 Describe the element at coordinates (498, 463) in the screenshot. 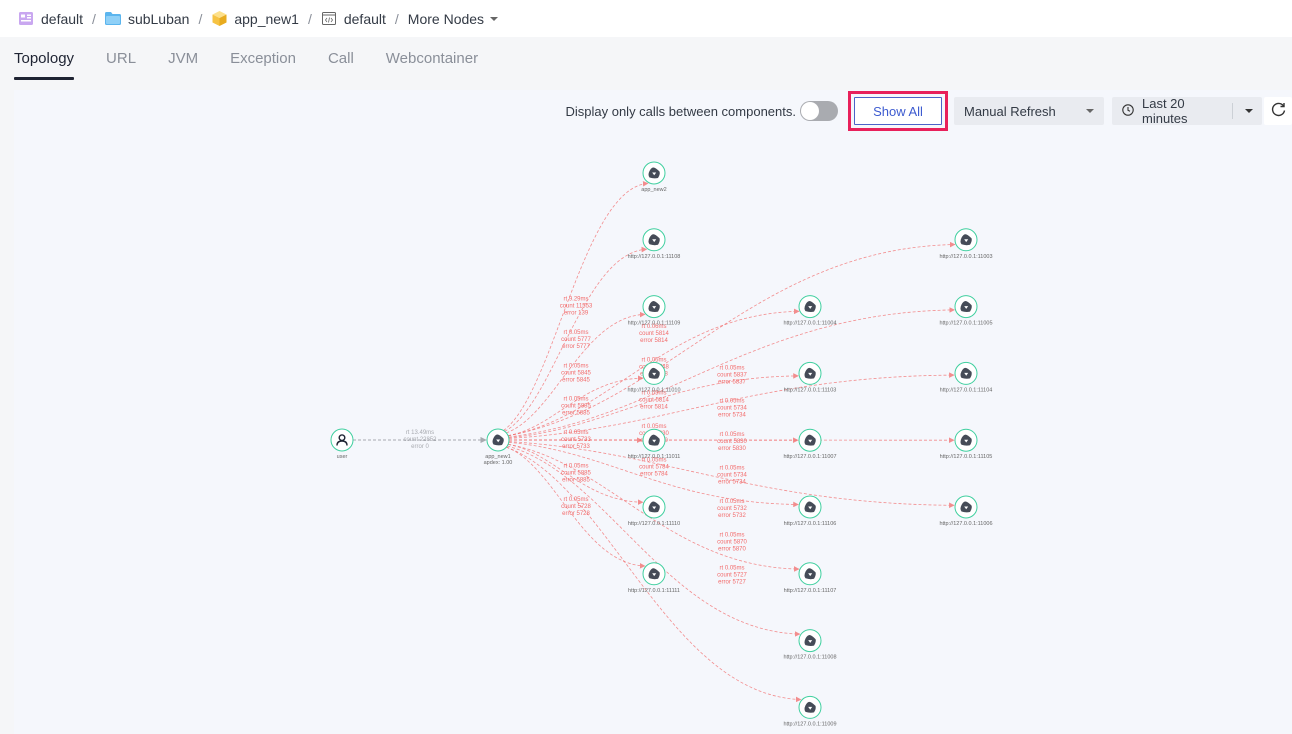

I see `node-apdex-label: apdex: 1.00` at that location.